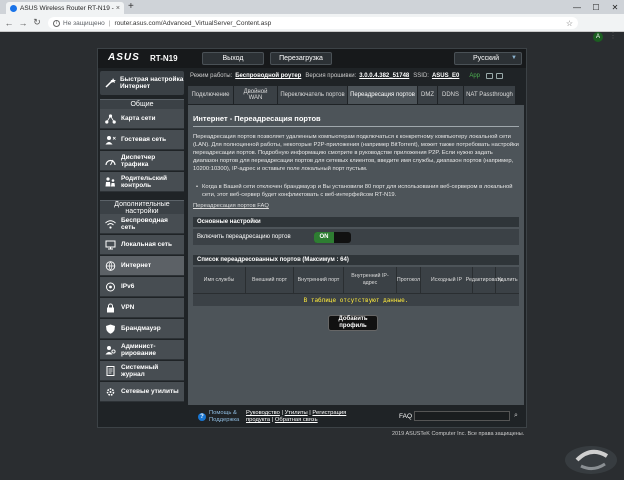 This screenshot has width=624, height=480. What do you see at coordinates (142, 329) in the screenshot?
I see `sidebar-item-firewall: Брандмауэр` at bounding box center [142, 329].